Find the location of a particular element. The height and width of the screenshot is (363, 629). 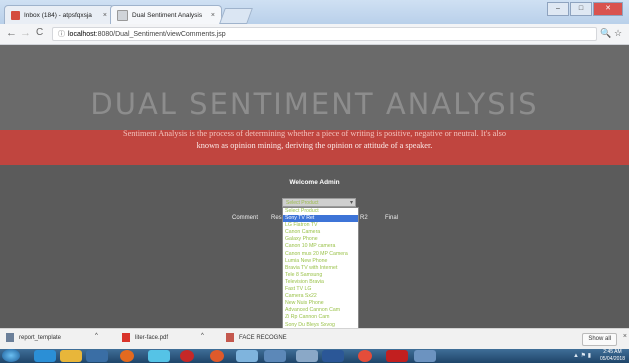

tab-label: Dual Sentiment Analysis is located at coordinates (167, 15).